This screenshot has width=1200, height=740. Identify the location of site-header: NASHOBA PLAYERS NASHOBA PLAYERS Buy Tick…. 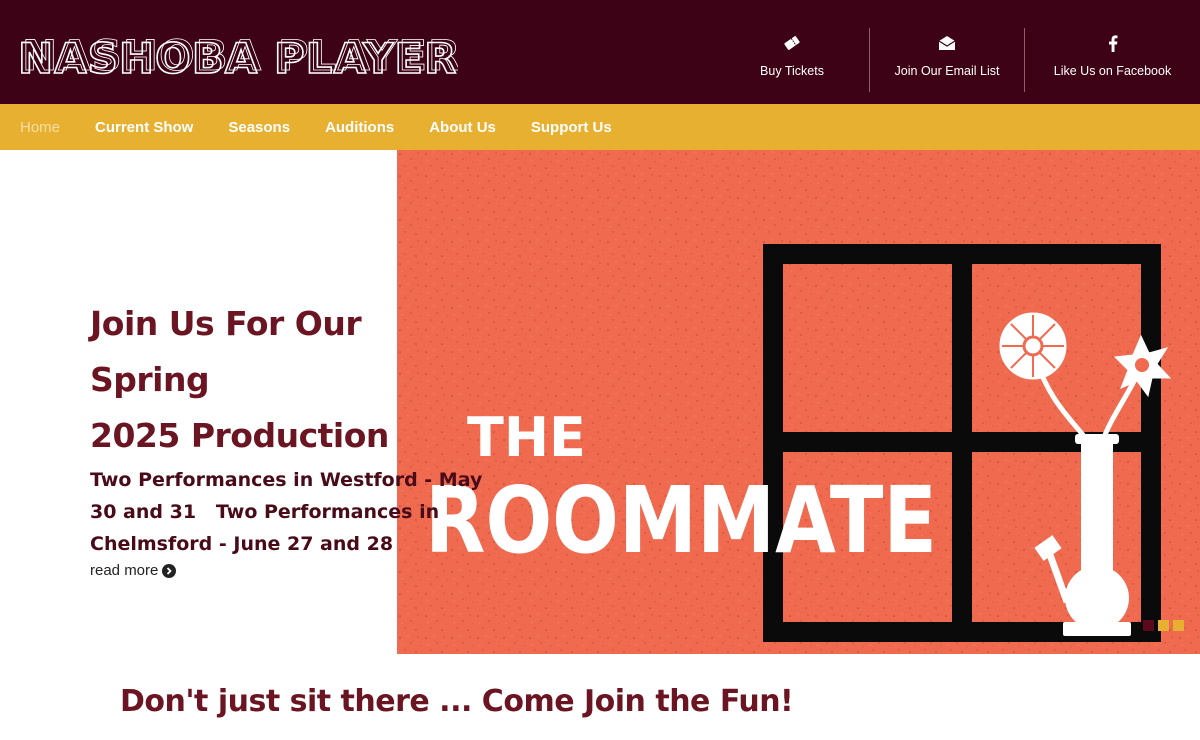
(600, 52).